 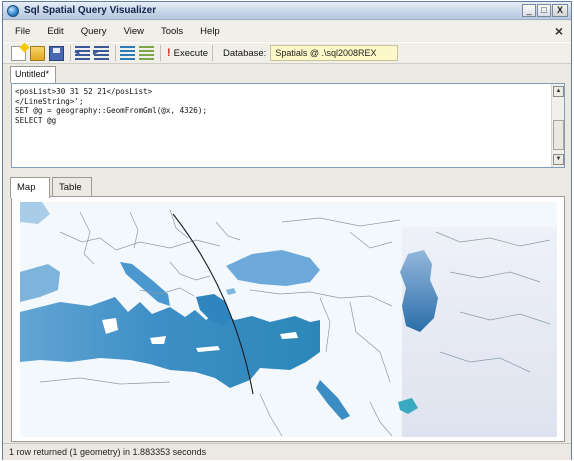 I want to click on tab-untitled: Untitled*, so click(x=33, y=74).